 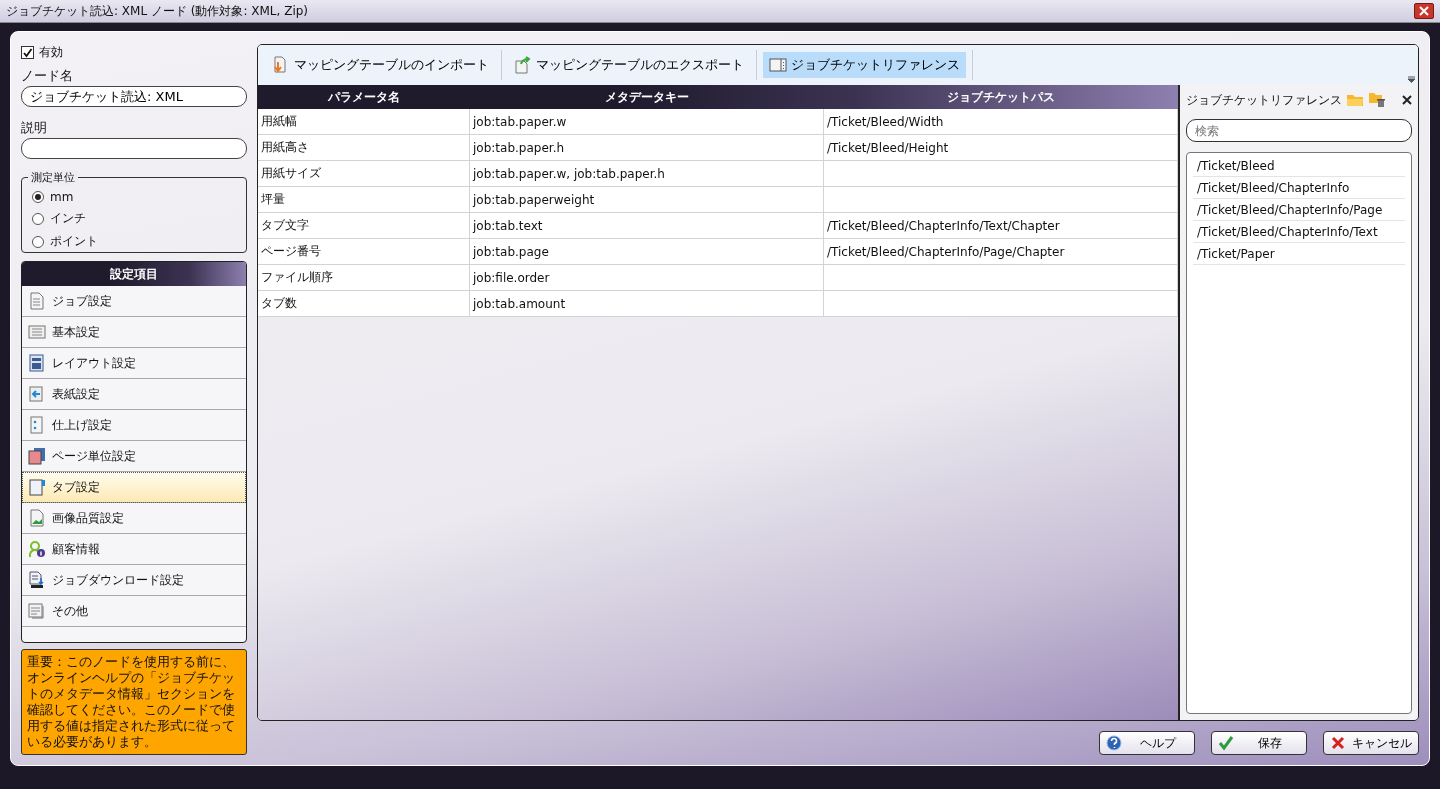 I want to click on column-header: ジョブチケットパス, so click(x=1001, y=97).